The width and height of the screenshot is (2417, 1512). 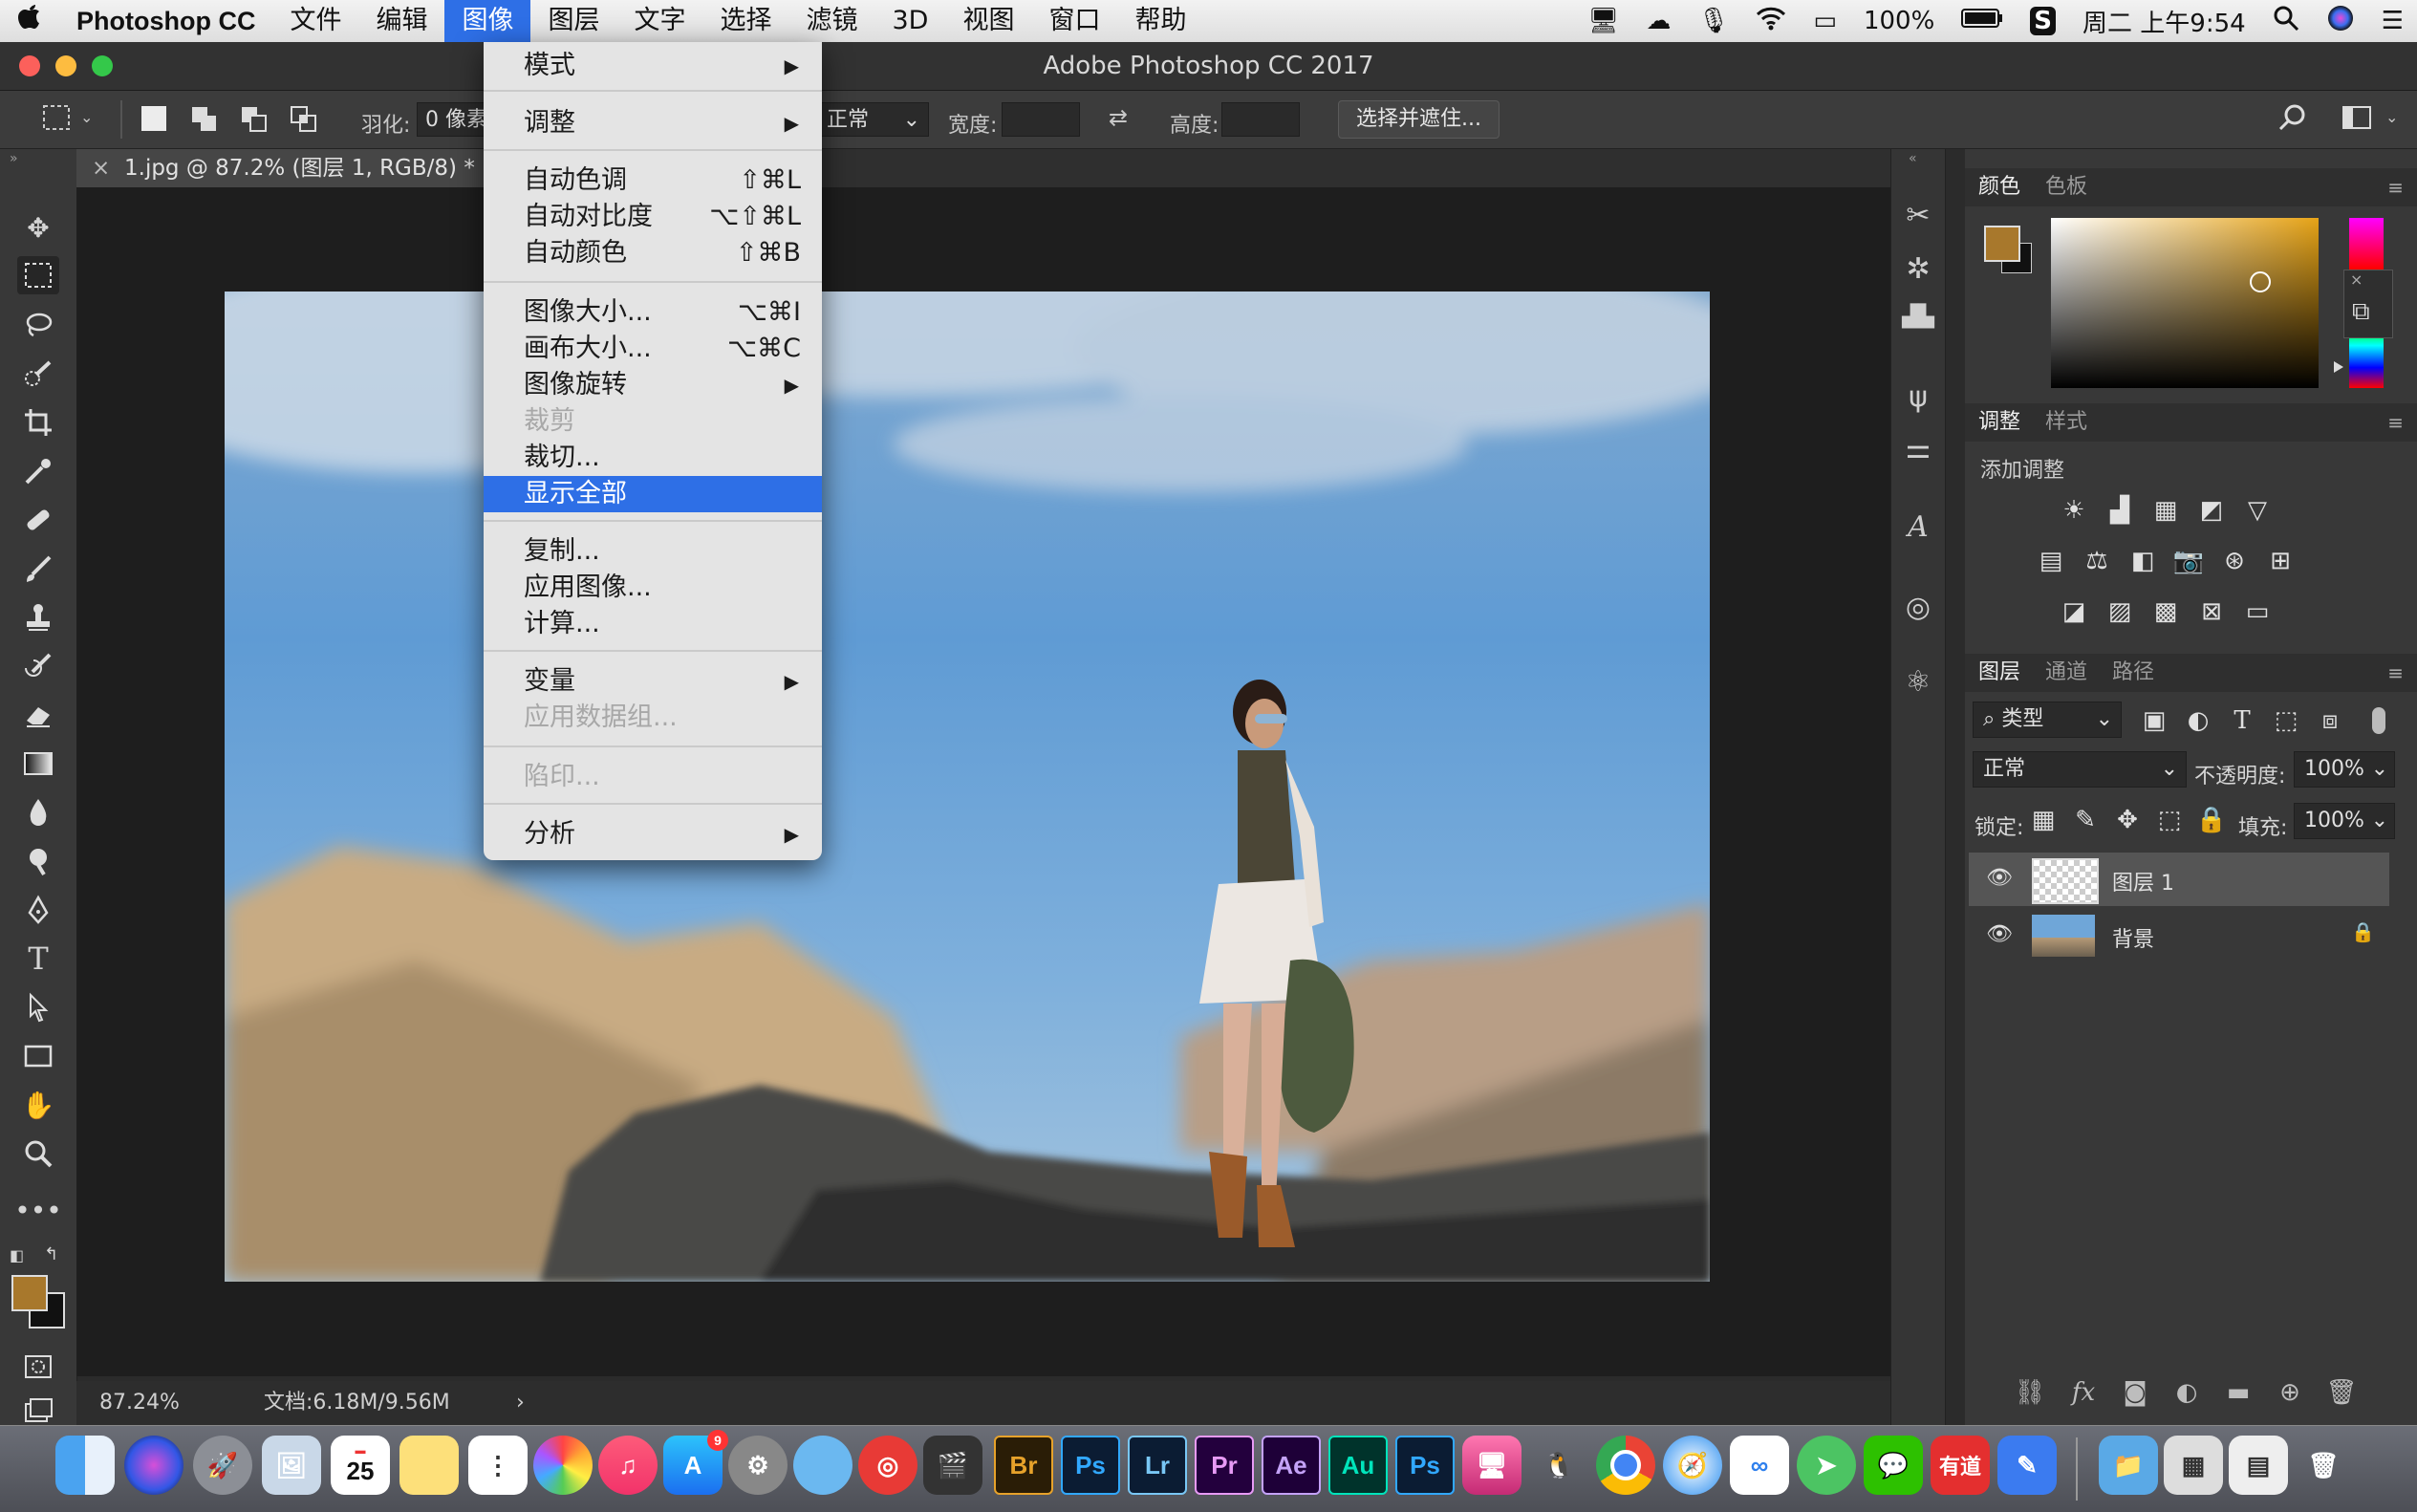 I want to click on layer-name: 图层 1, so click(x=2143, y=881).